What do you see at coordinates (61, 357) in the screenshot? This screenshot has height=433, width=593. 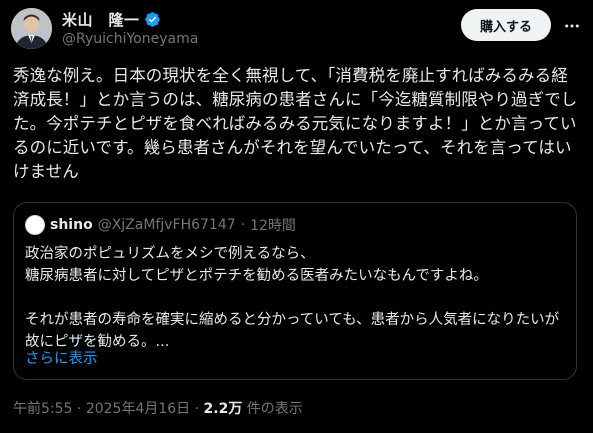 I see `show-more-link: さらに表示` at bounding box center [61, 357].